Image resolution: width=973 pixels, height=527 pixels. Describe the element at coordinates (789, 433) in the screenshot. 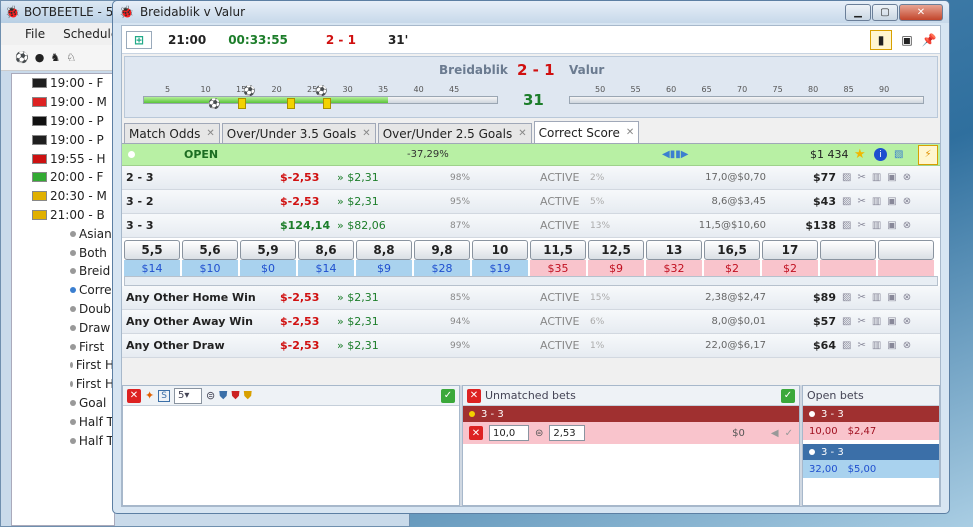

I see `check-circle-icon: ✓` at that location.